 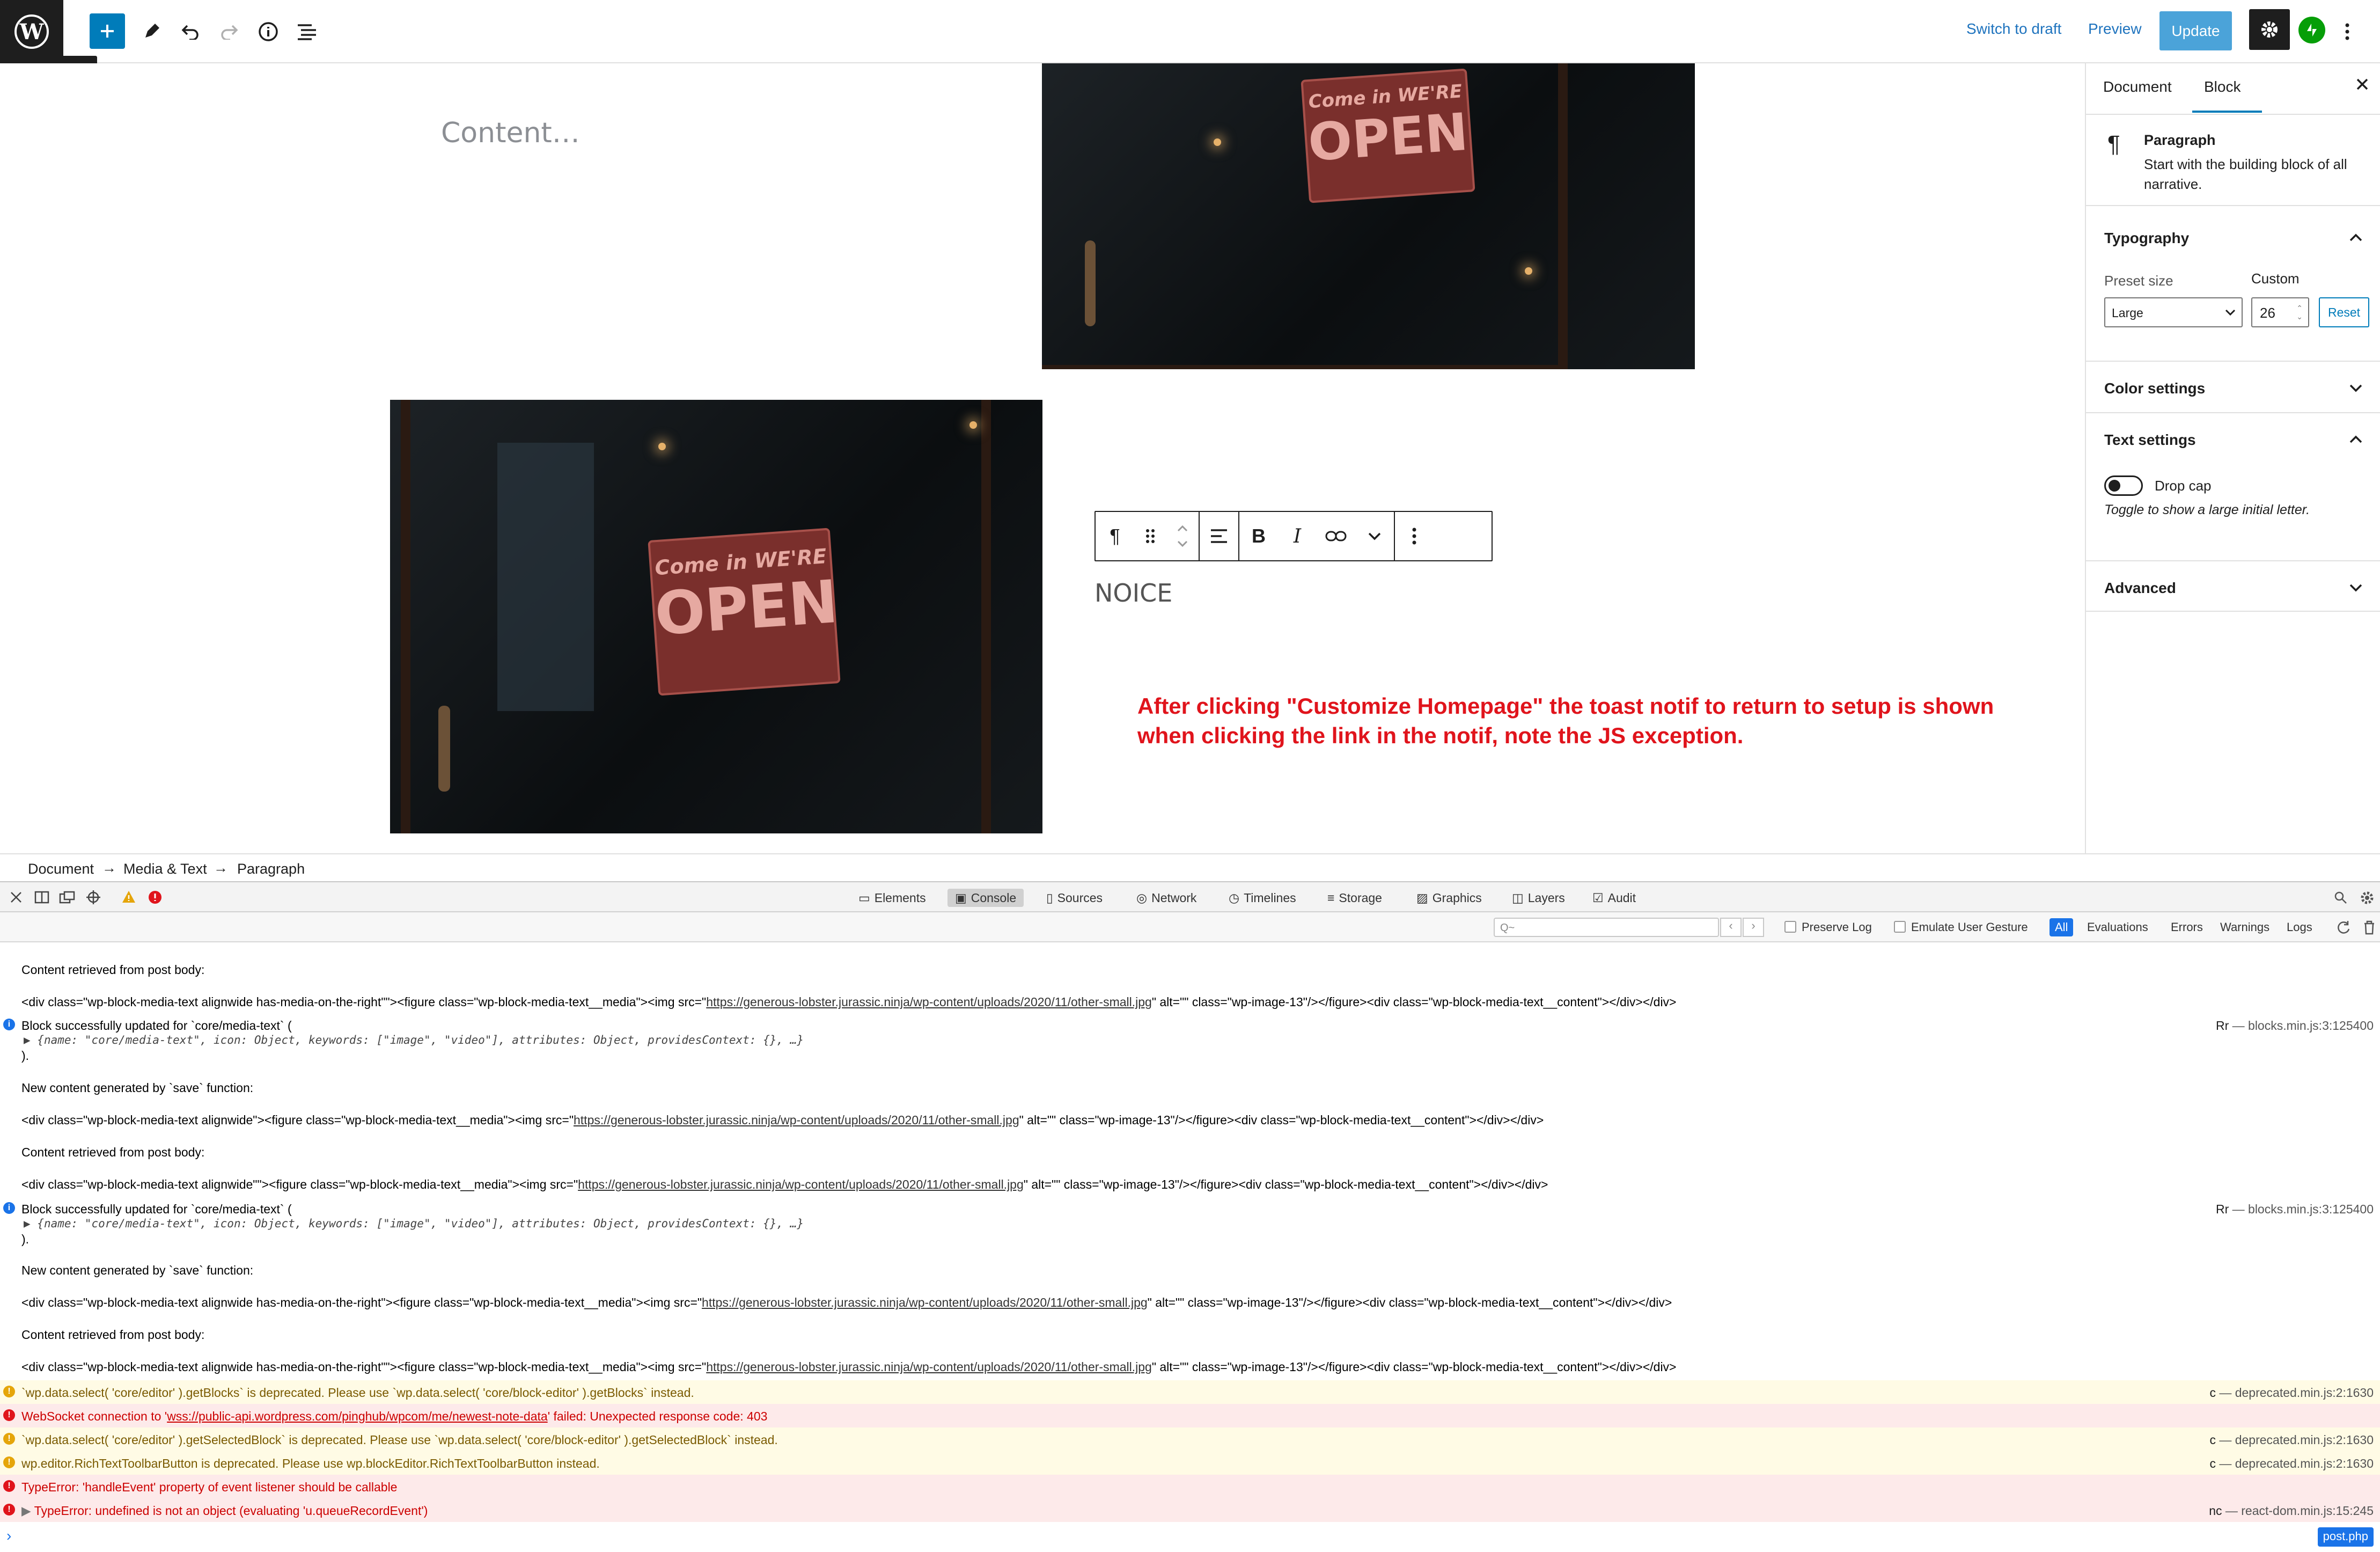 What do you see at coordinates (2154, 388) in the screenshot?
I see `color-settings-title: Color settings` at bounding box center [2154, 388].